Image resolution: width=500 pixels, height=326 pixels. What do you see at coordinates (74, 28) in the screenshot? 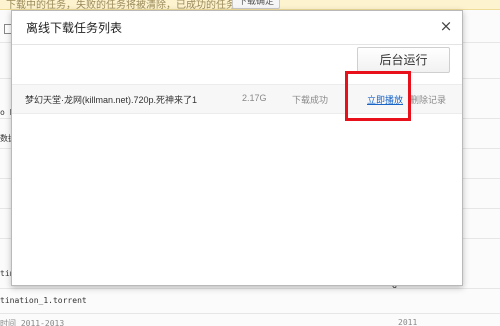
I see `dialog-title: 离线下载任务列表` at bounding box center [74, 28].